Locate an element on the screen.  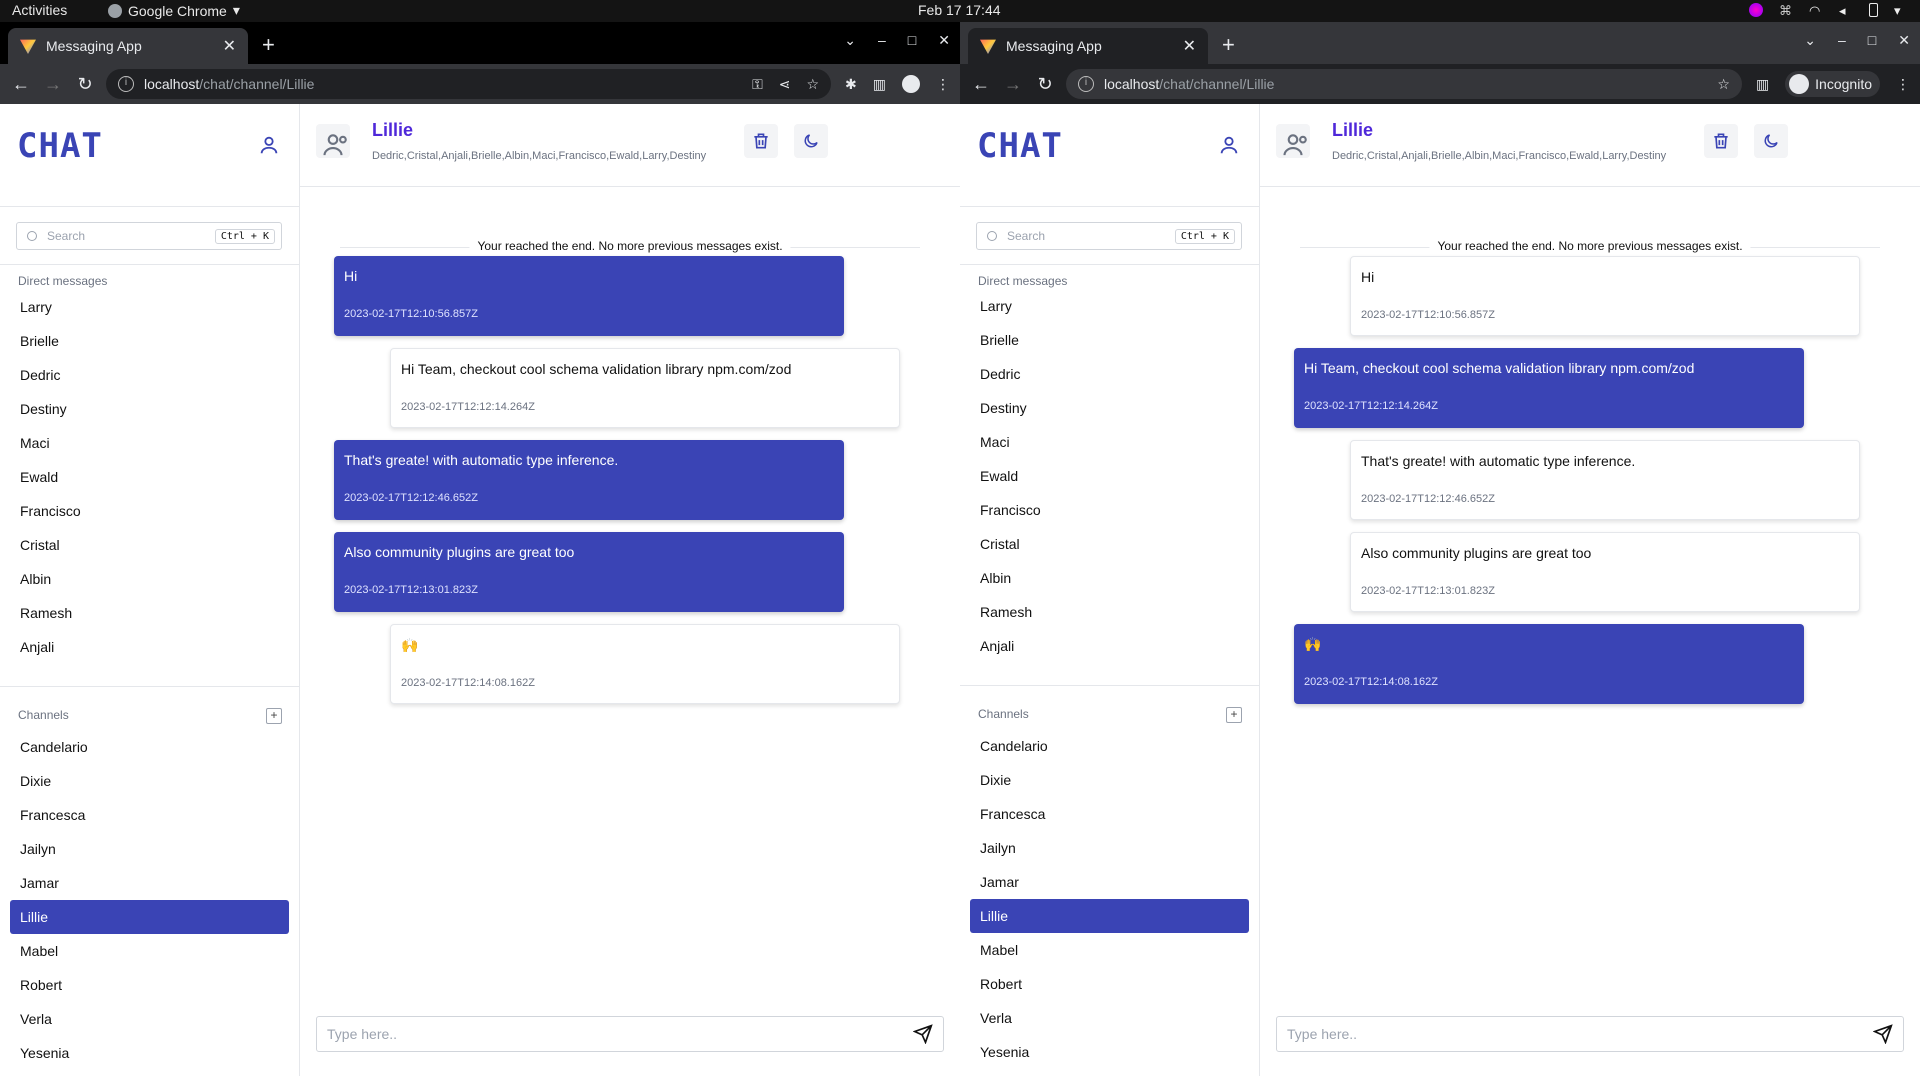
activities-button: Activities is located at coordinates (39, 10).